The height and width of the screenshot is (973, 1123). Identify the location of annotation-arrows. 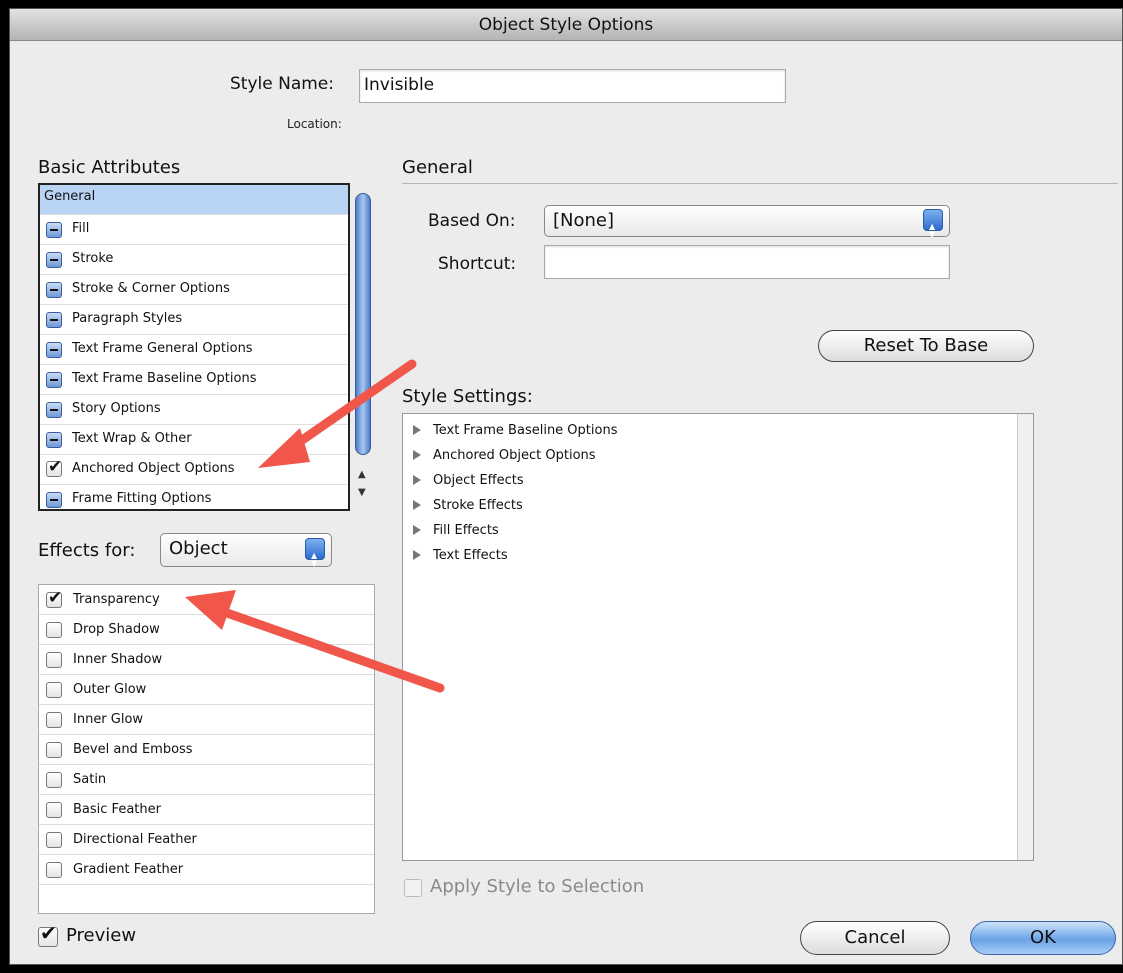
(315, 526).